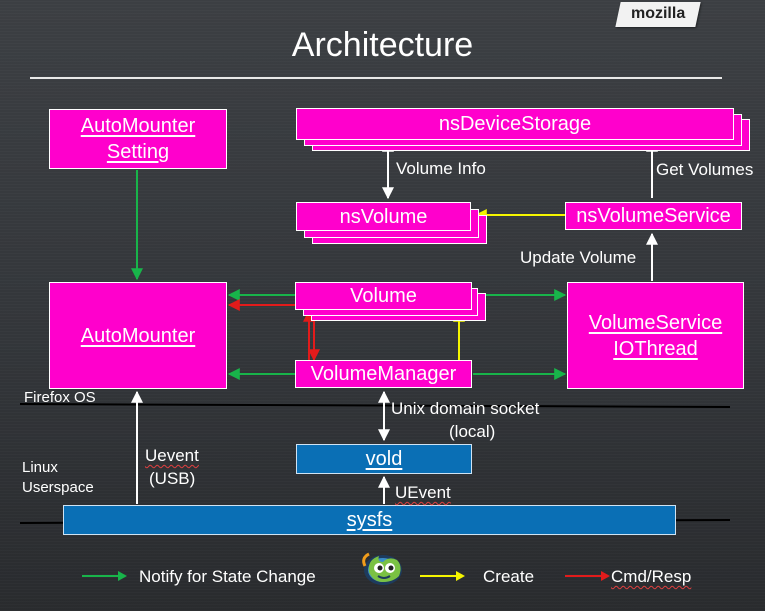 Image resolution: width=765 pixels, height=611 pixels. What do you see at coordinates (375, 405) in the screenshot?
I see `firefox-os-boundary-line` at bounding box center [375, 405].